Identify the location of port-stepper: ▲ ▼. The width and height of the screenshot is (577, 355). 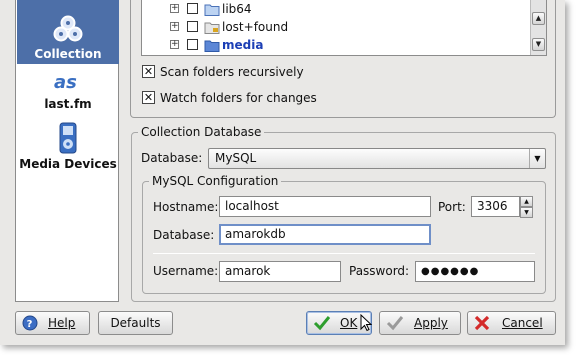
(526, 207).